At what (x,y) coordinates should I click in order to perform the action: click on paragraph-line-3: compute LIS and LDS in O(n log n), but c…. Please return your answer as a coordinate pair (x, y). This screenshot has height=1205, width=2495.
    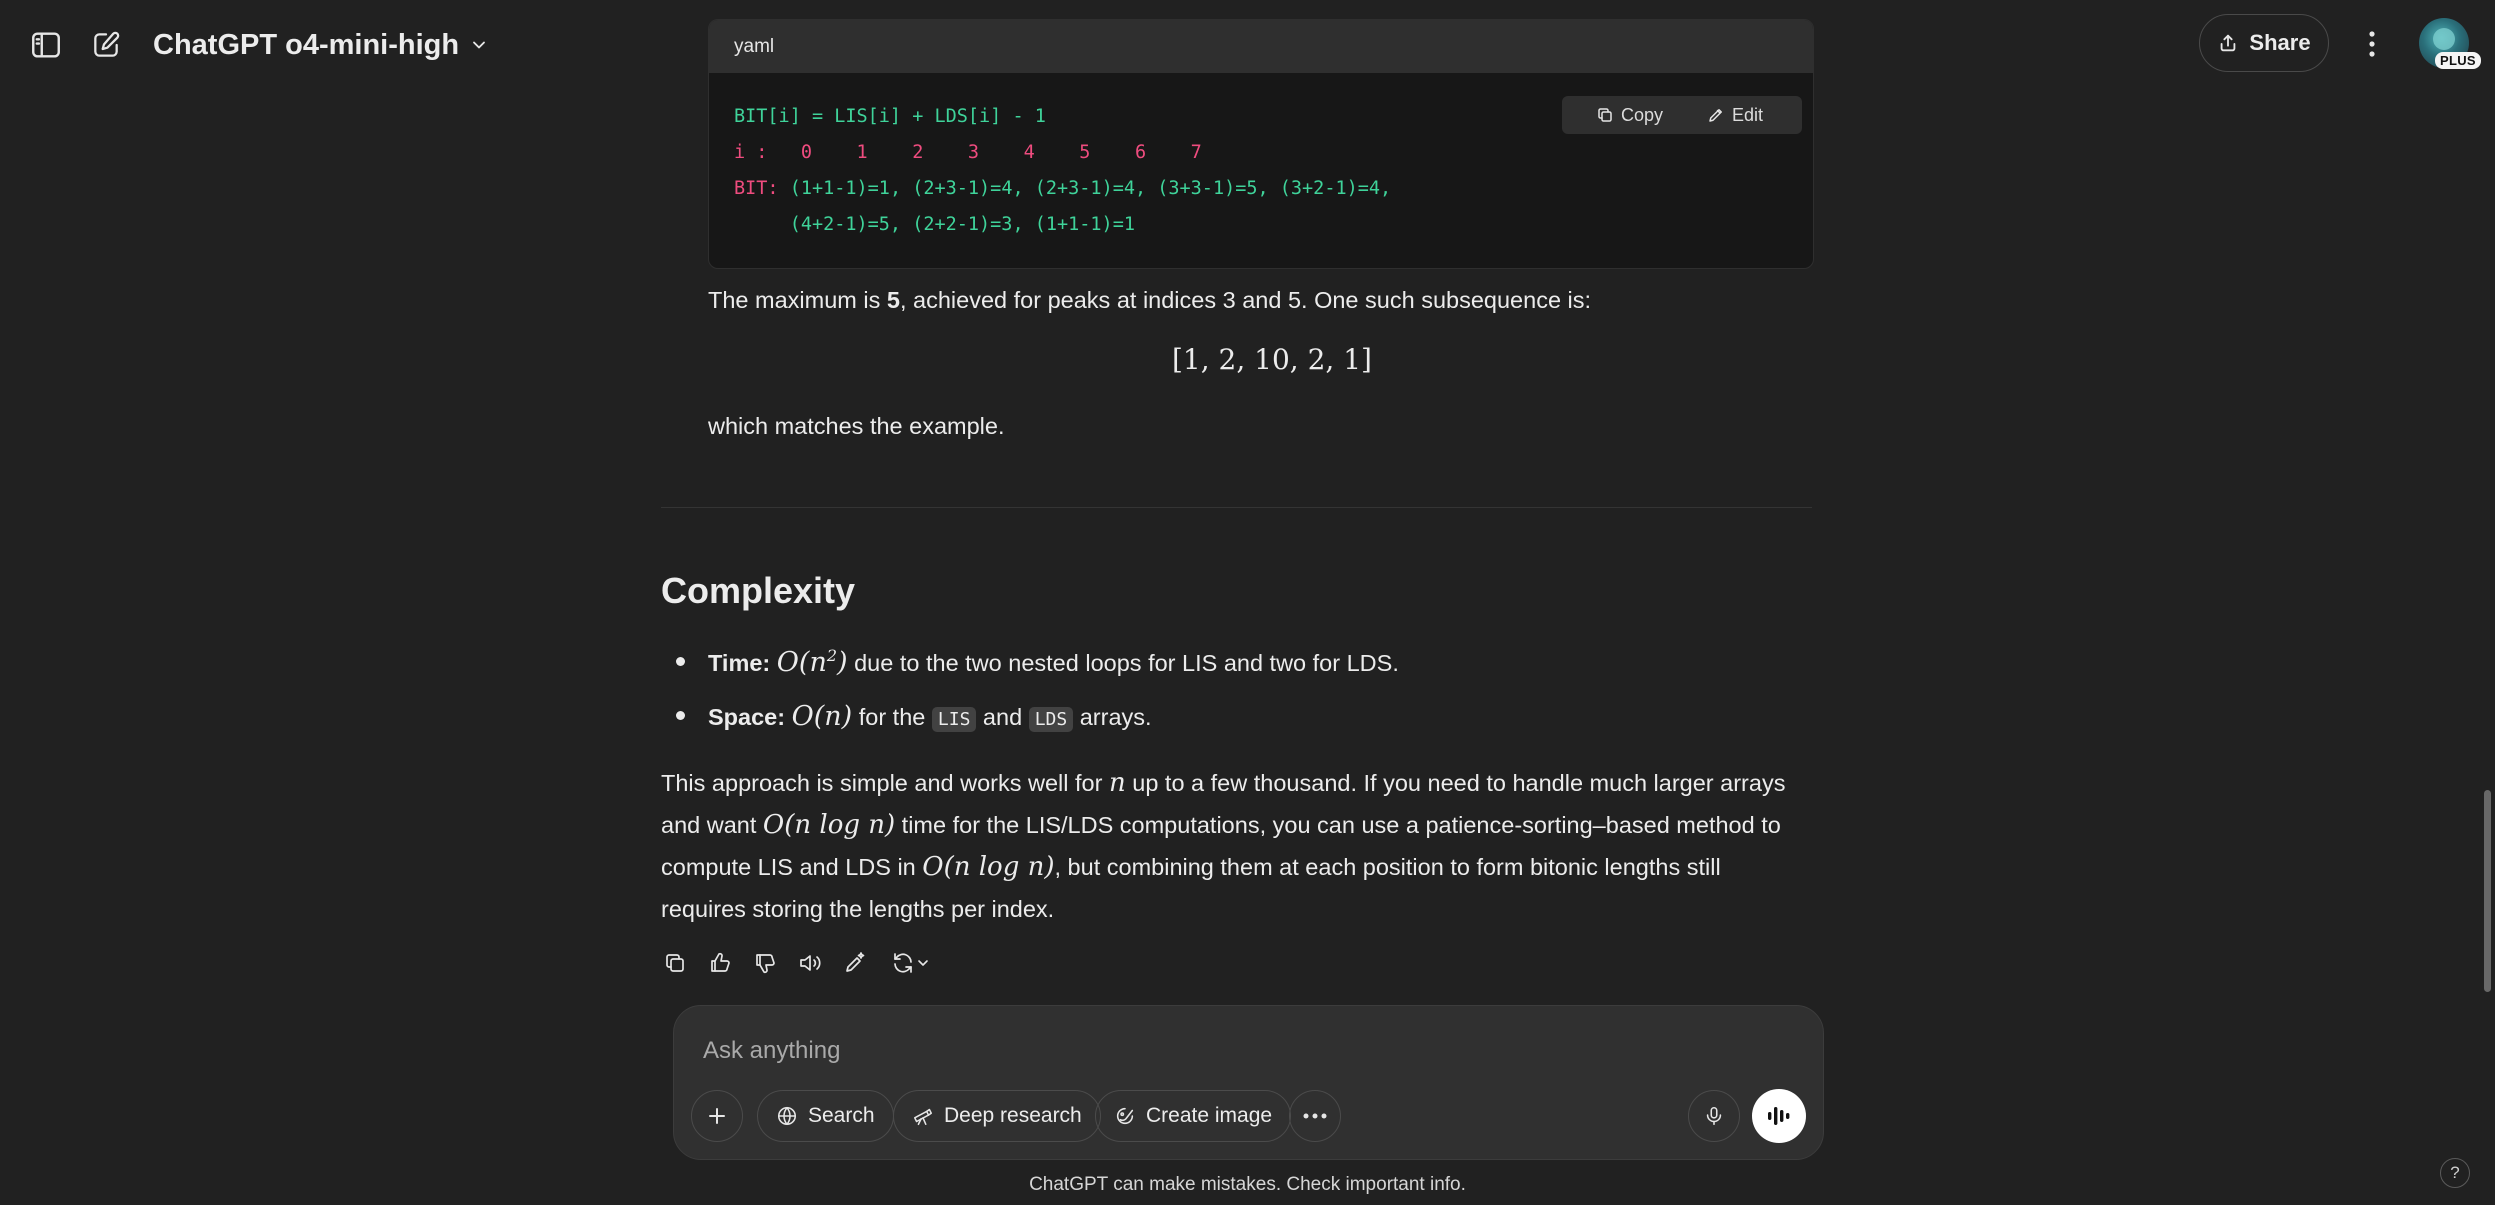
    Looking at the image, I should click on (1191, 867).